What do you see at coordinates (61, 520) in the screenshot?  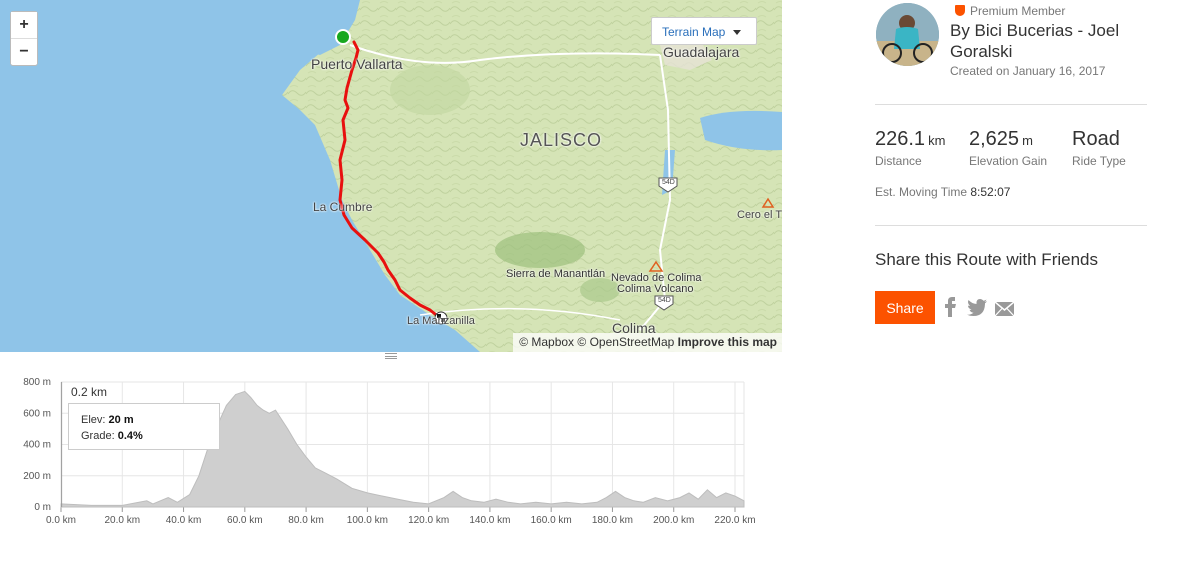 I see `x-tick-label: 0.0 km` at bounding box center [61, 520].